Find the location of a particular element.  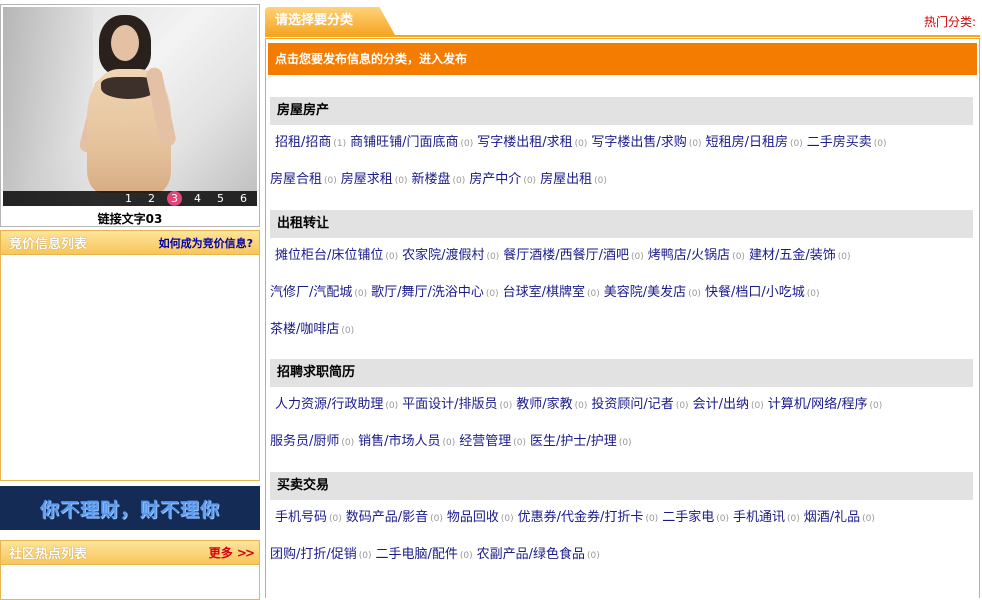

category-link: 手机通讯 (0) is located at coordinates (766, 517).